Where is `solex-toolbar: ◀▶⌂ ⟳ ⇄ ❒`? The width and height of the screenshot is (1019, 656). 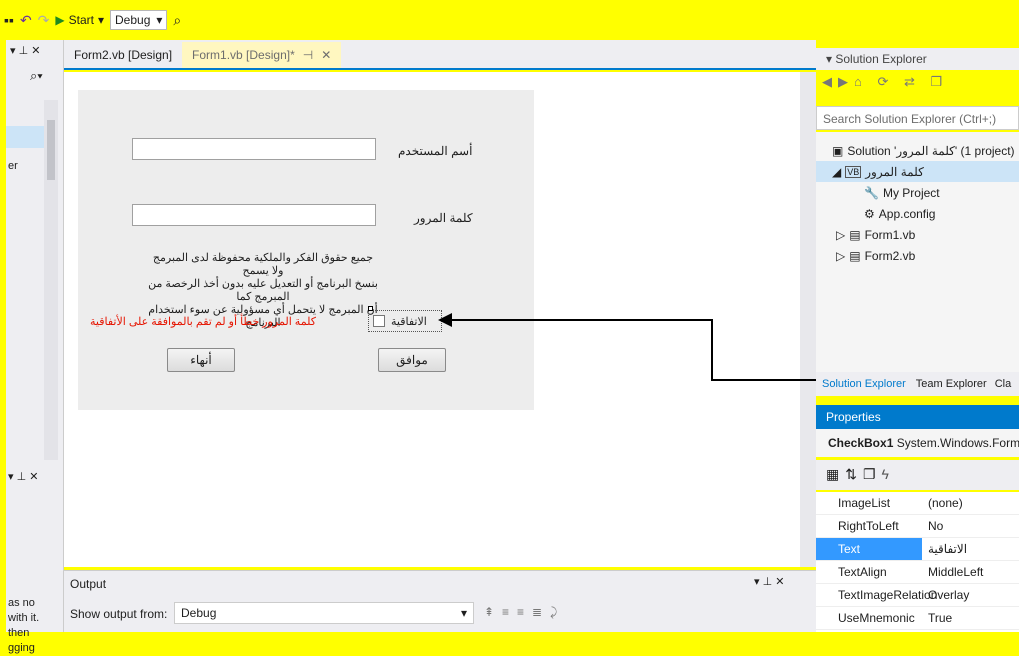
solex-toolbar: ◀▶⌂ ⟳ ⇄ ❒ is located at coordinates (885, 82).